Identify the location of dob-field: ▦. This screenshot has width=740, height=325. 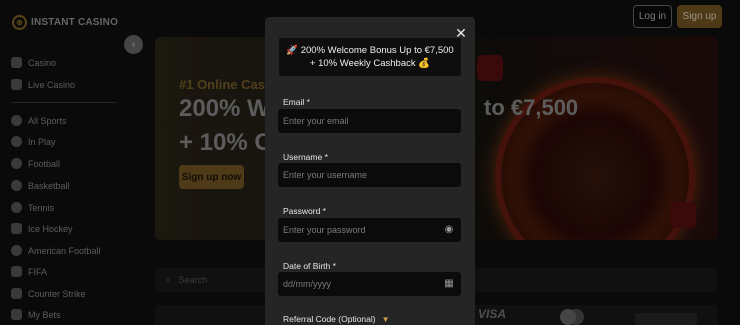
(369, 284).